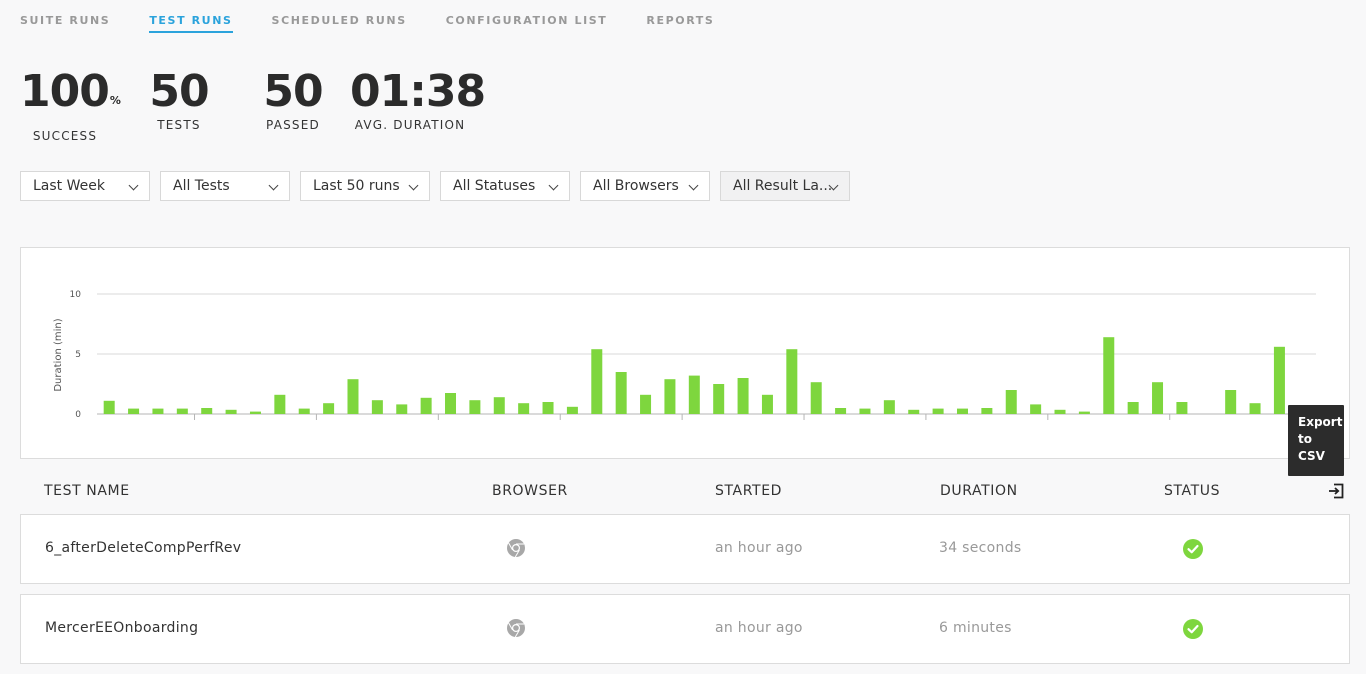 The height and width of the screenshot is (674, 1366). Describe the element at coordinates (685, 629) in the screenshot. I see `table-row: MercerEEOnboarding an hour ago 6 minutes` at that location.